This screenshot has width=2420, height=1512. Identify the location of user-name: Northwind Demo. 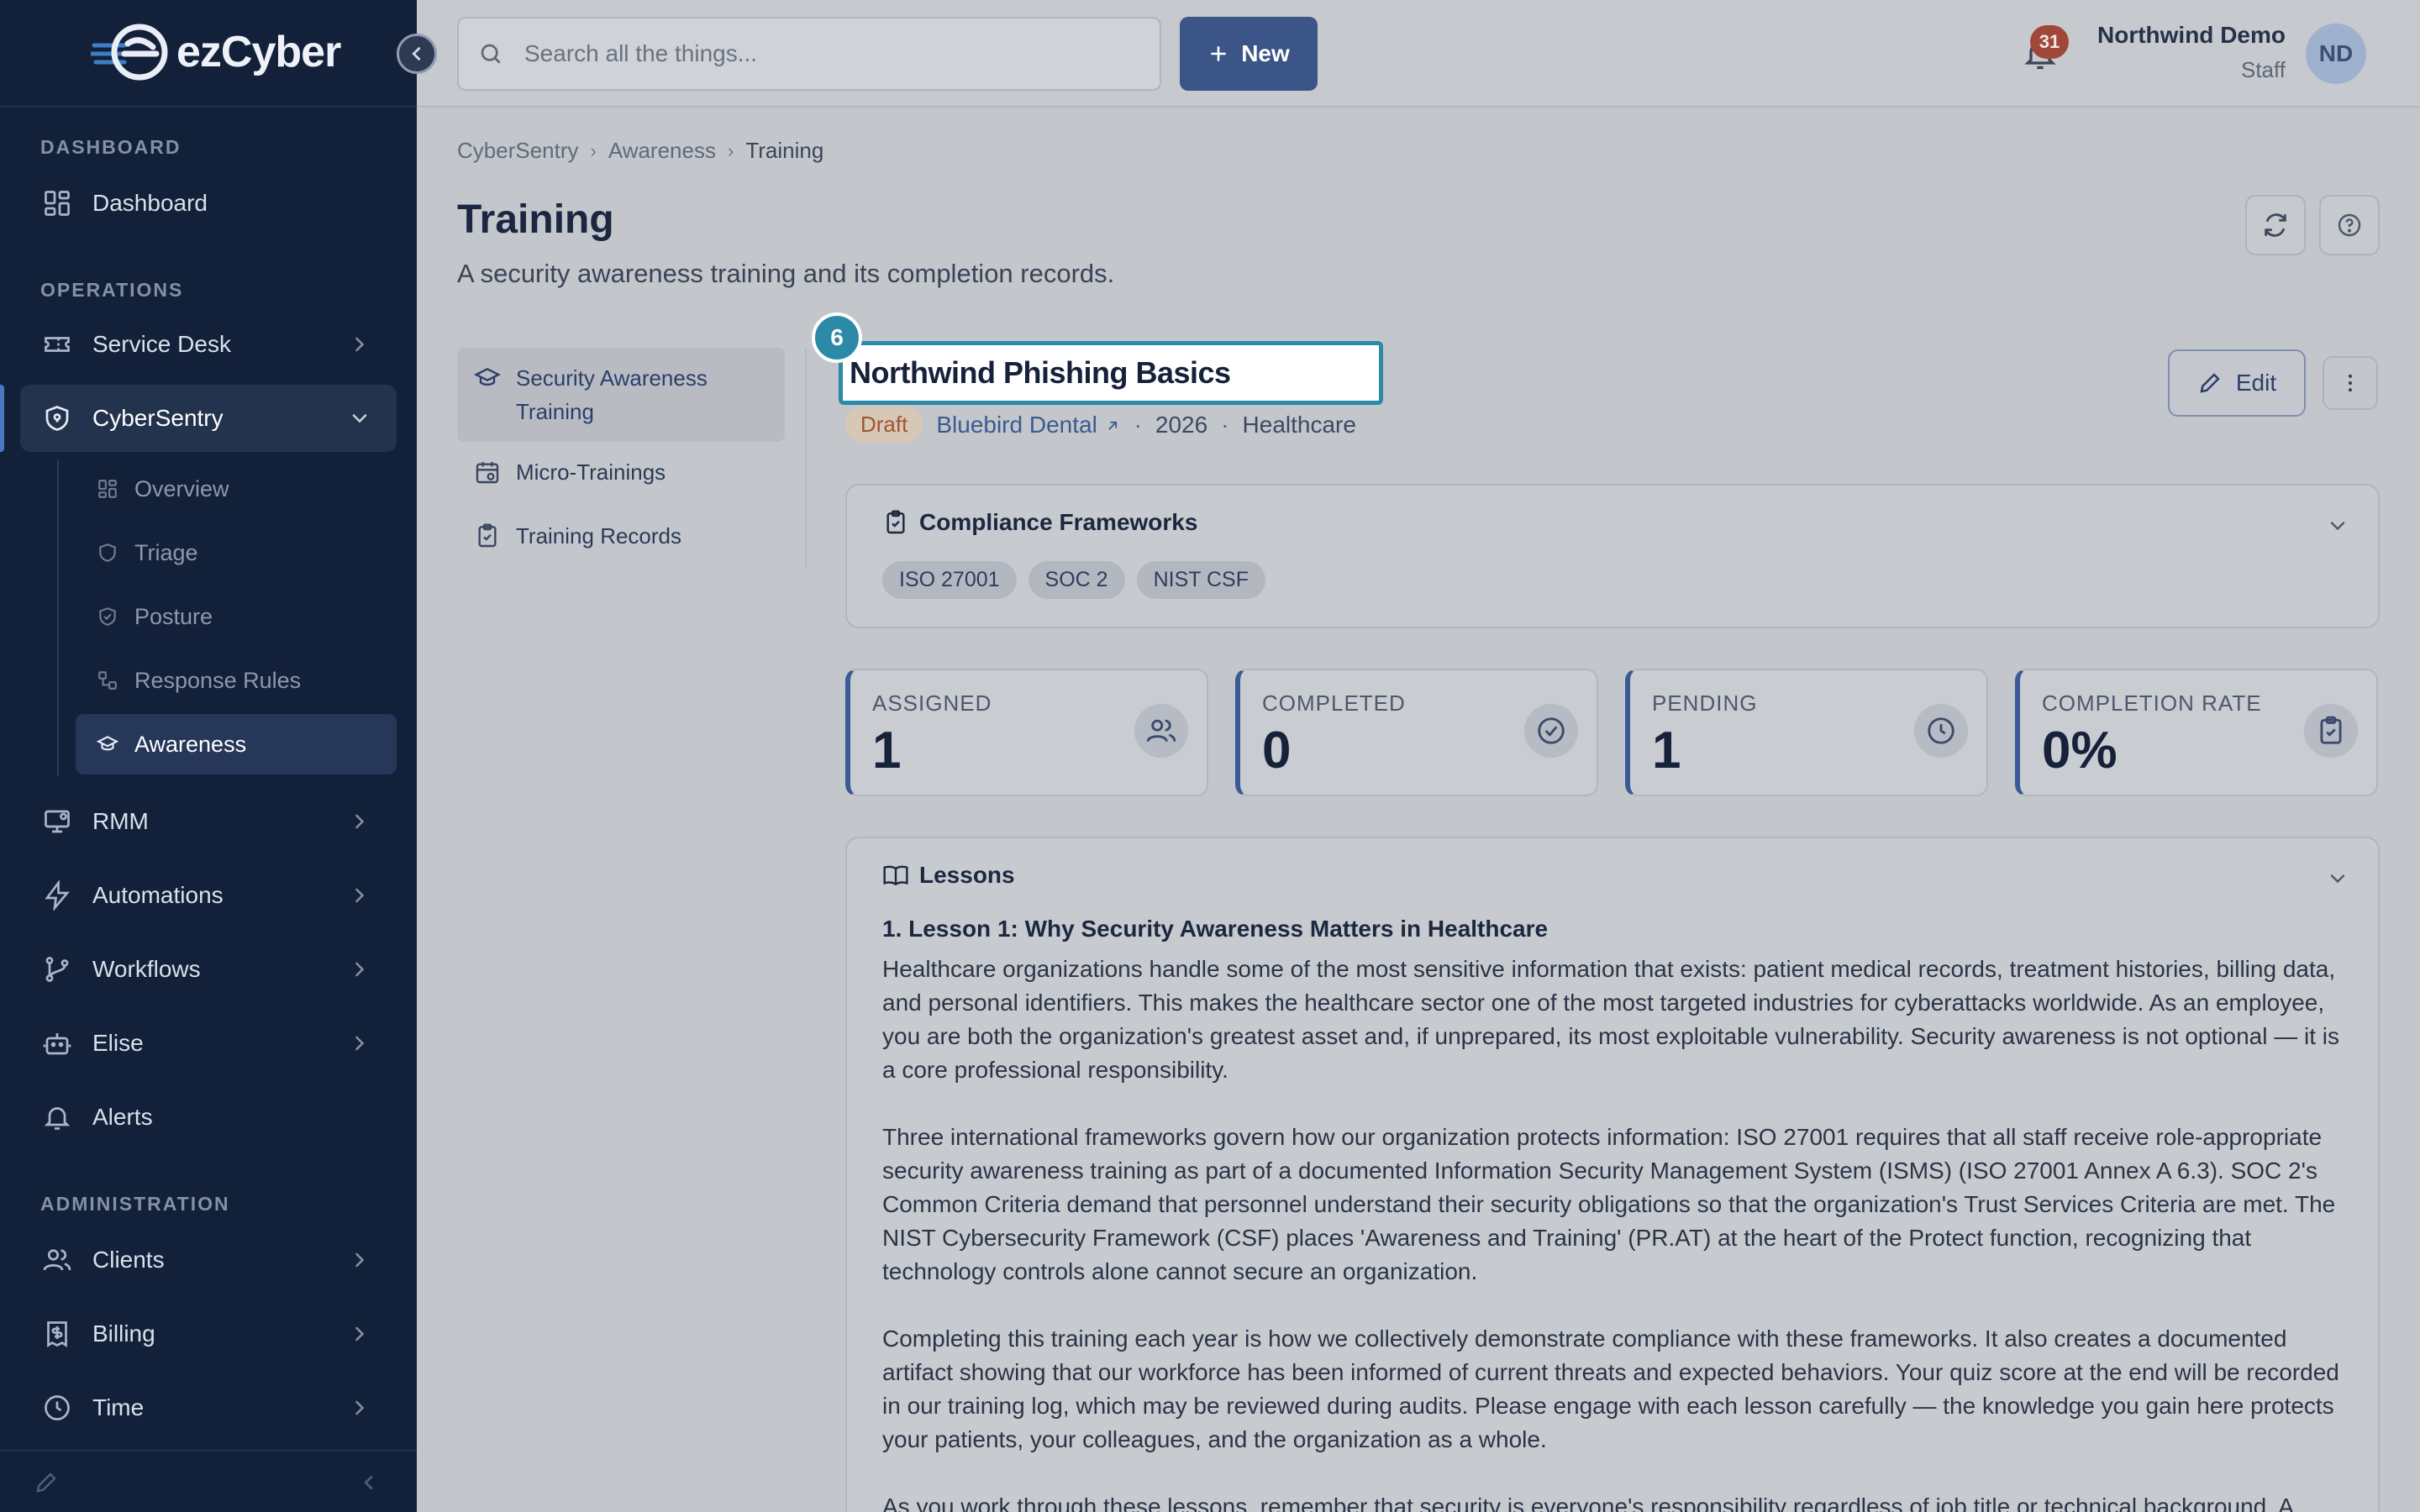
(2191, 35).